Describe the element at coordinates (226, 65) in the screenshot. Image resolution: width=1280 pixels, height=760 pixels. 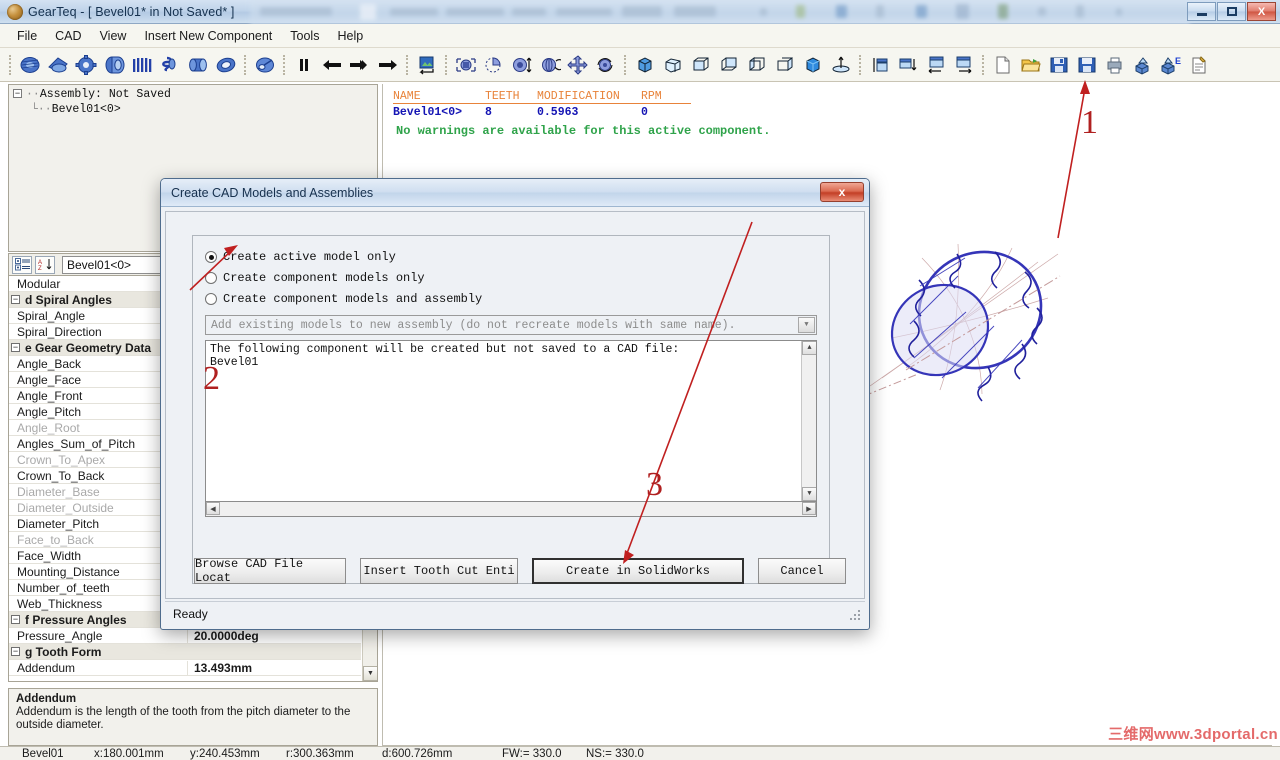
I see `ring-gear-icon` at that location.